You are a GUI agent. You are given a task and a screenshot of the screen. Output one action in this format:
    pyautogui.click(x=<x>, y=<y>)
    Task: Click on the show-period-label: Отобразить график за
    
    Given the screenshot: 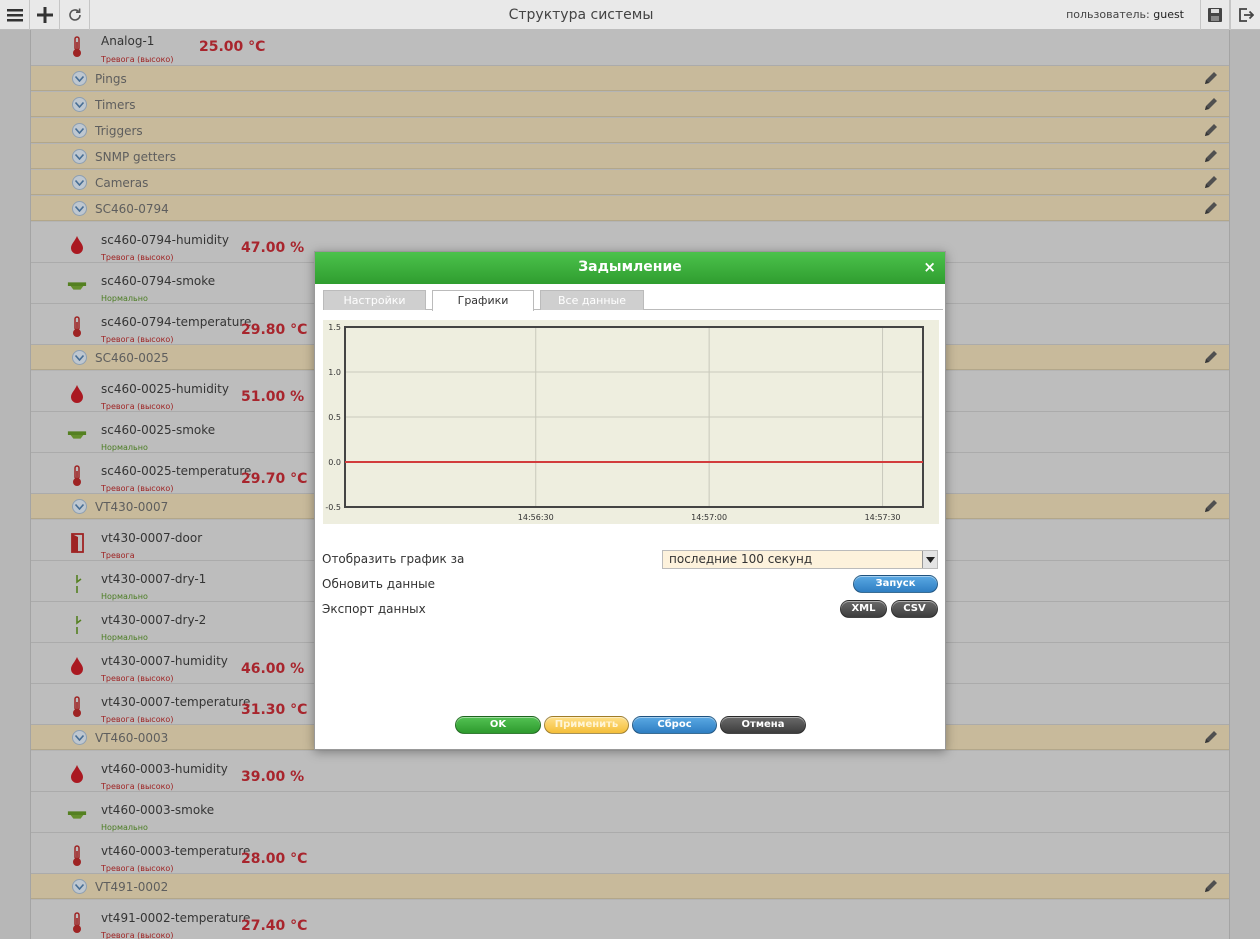 What is the action you would take?
    pyautogui.click(x=393, y=559)
    